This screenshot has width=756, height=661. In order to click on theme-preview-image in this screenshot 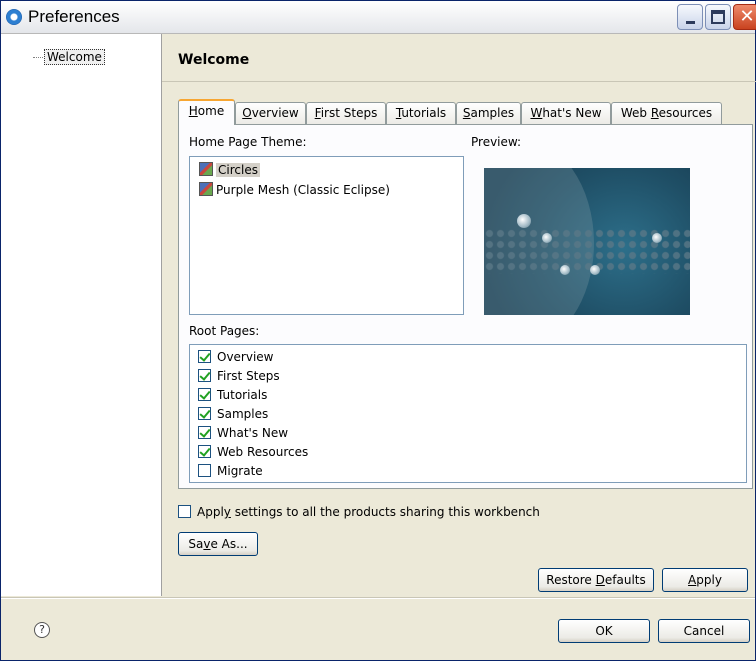, I will do `click(587, 241)`.